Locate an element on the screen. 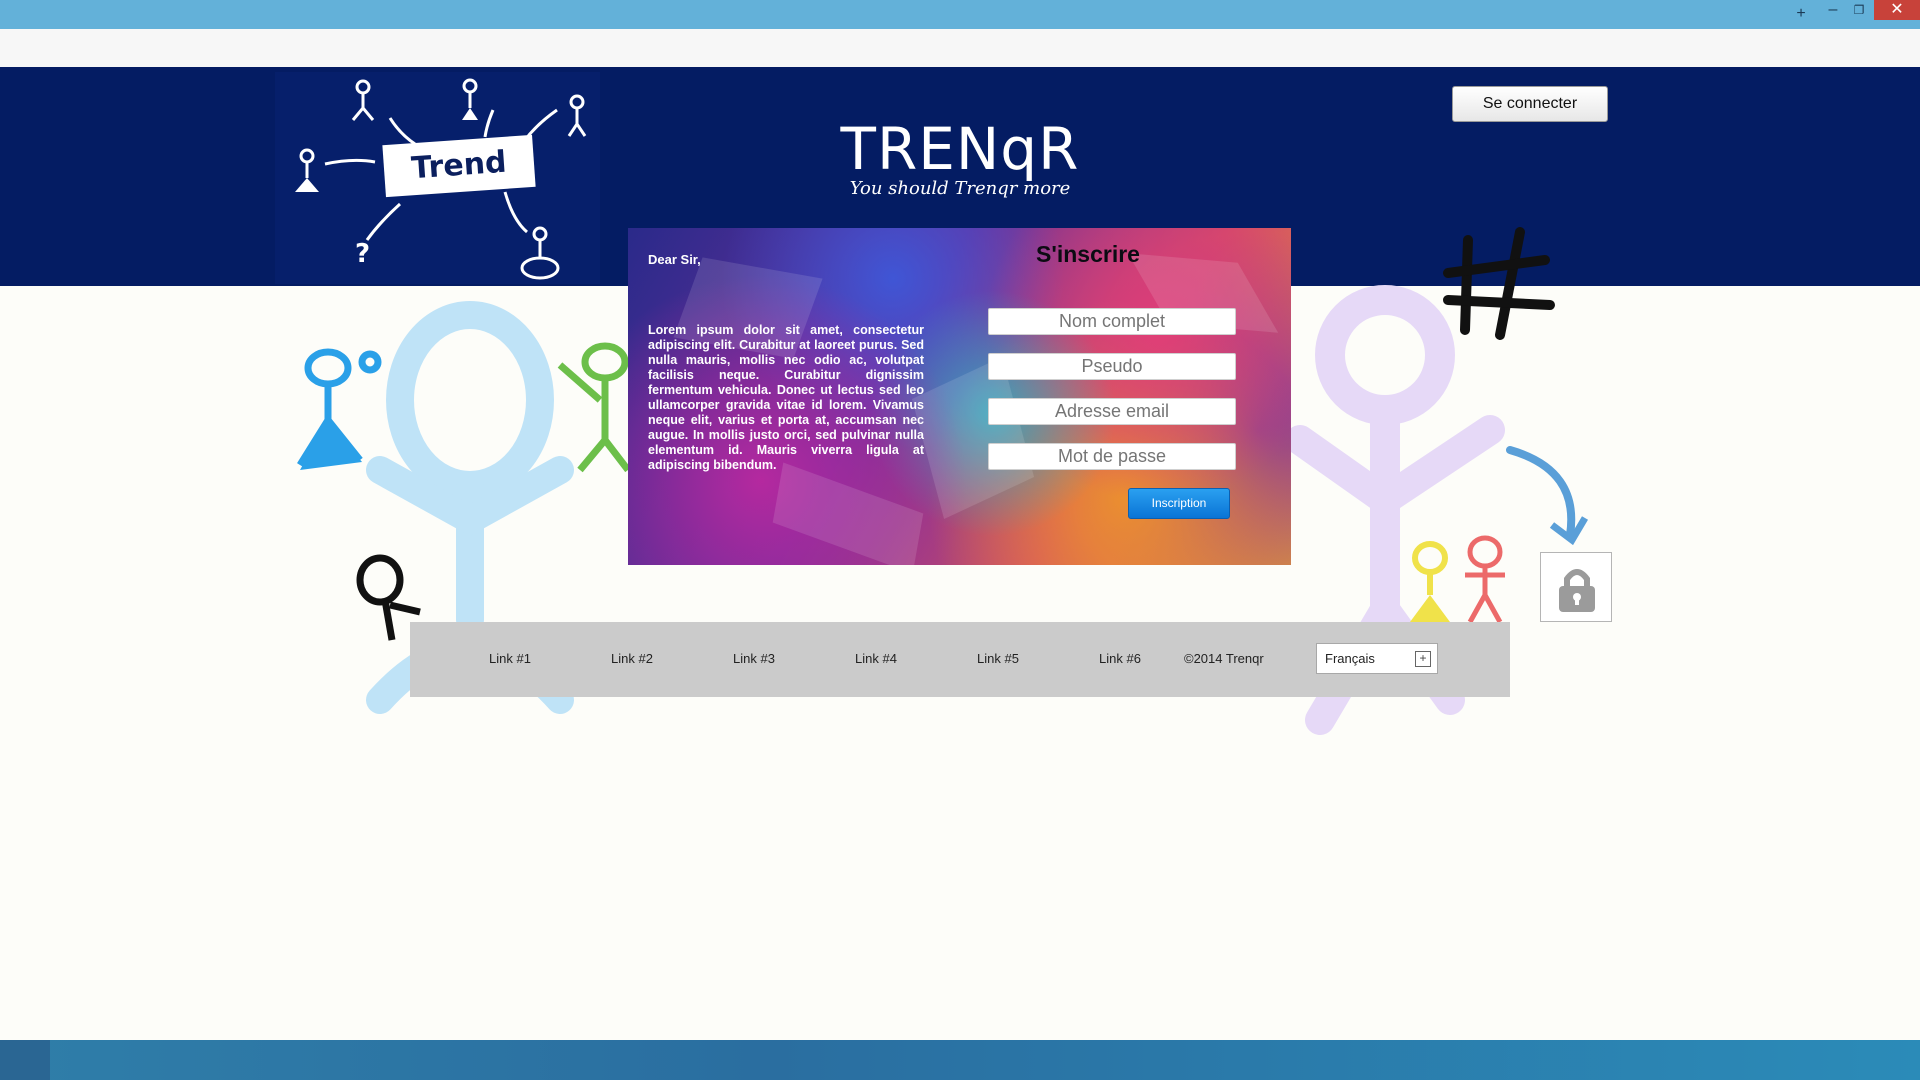 The image size is (1920, 1080). footer-link-1: Link #1 is located at coordinates (510, 658).